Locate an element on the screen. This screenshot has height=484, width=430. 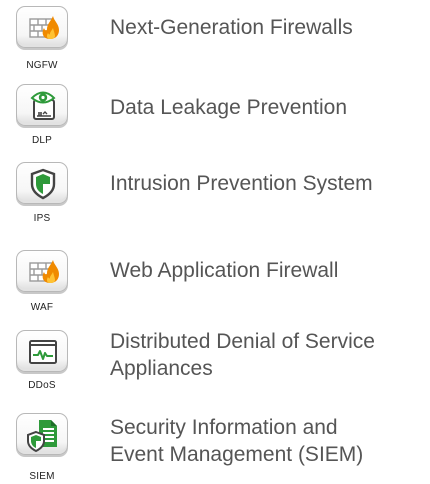
abbr-label: NGFW is located at coordinates (42, 65).